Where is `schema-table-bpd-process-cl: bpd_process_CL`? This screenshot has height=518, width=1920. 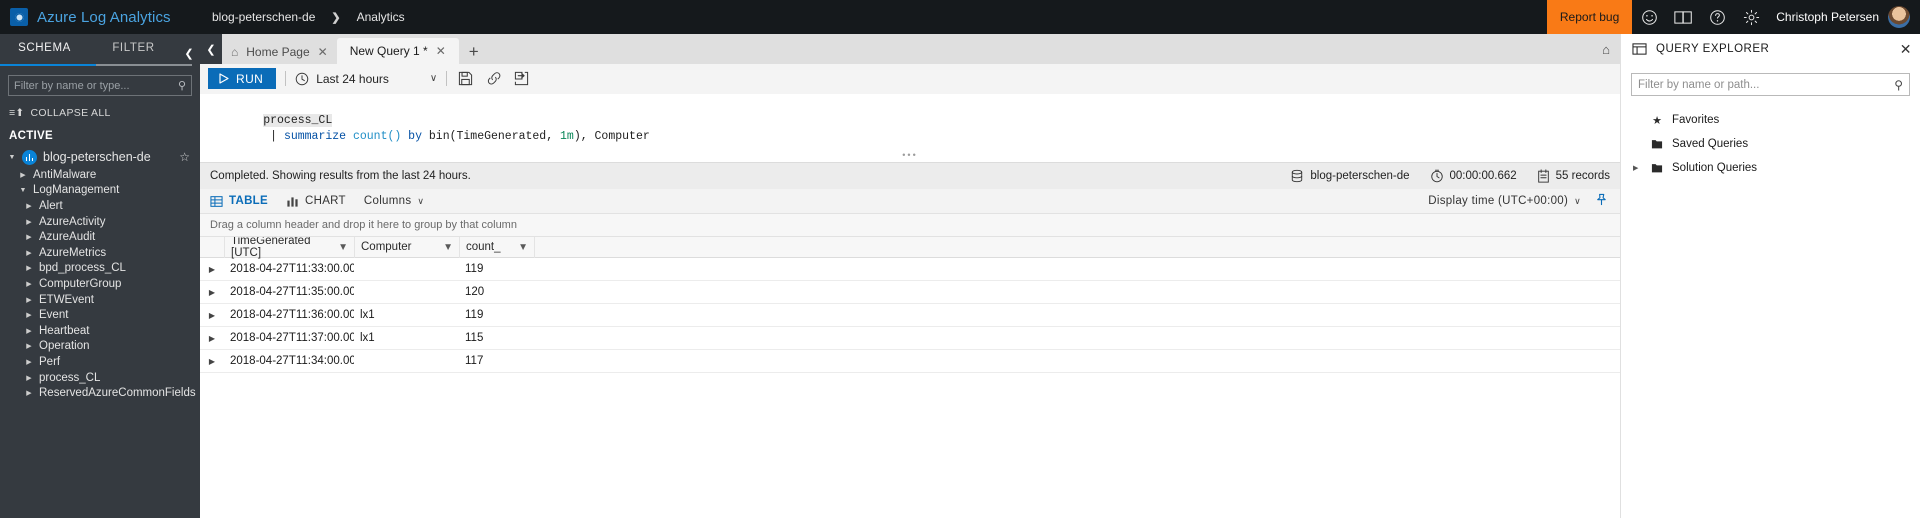 schema-table-bpd-process-cl: bpd_process_CL is located at coordinates (100, 269).